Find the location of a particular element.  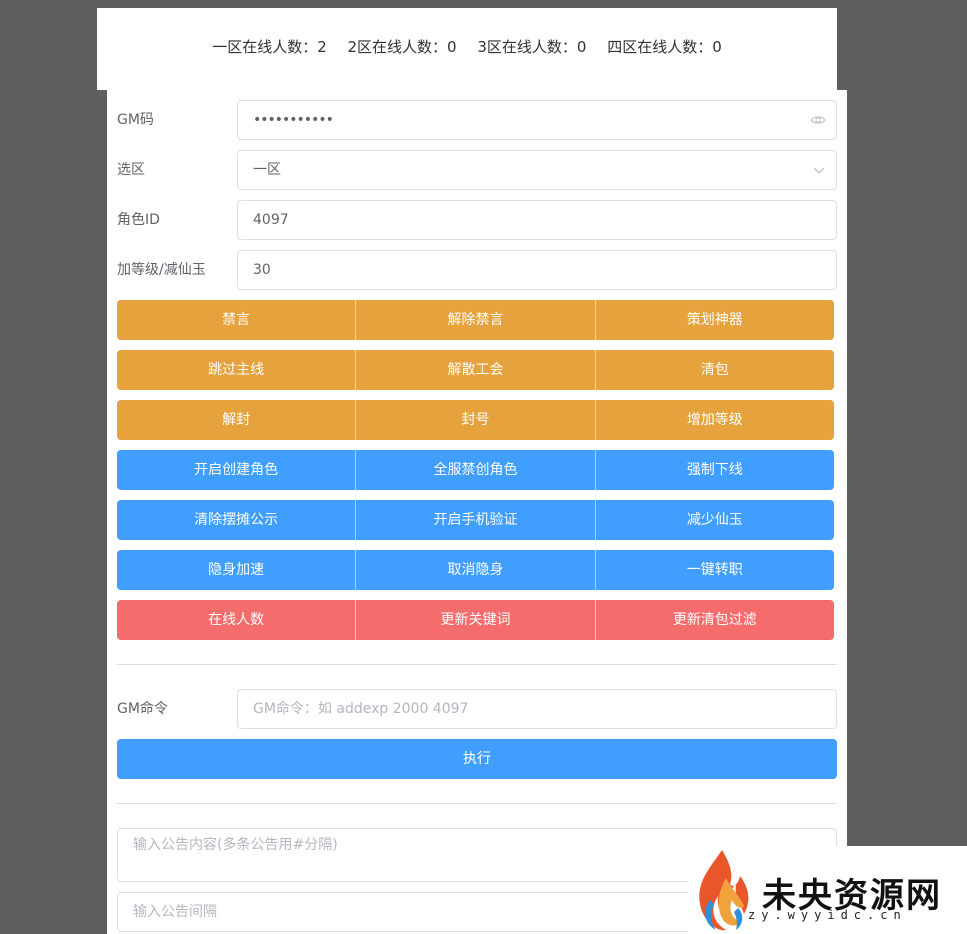

ban-account-button: 封号 is located at coordinates (476, 420).